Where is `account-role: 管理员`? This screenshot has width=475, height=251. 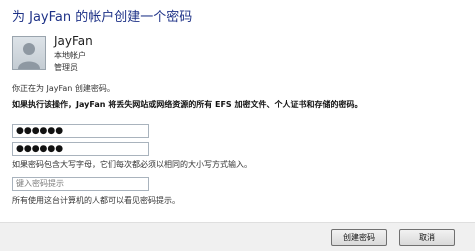
account-role: 管理员 is located at coordinates (66, 67).